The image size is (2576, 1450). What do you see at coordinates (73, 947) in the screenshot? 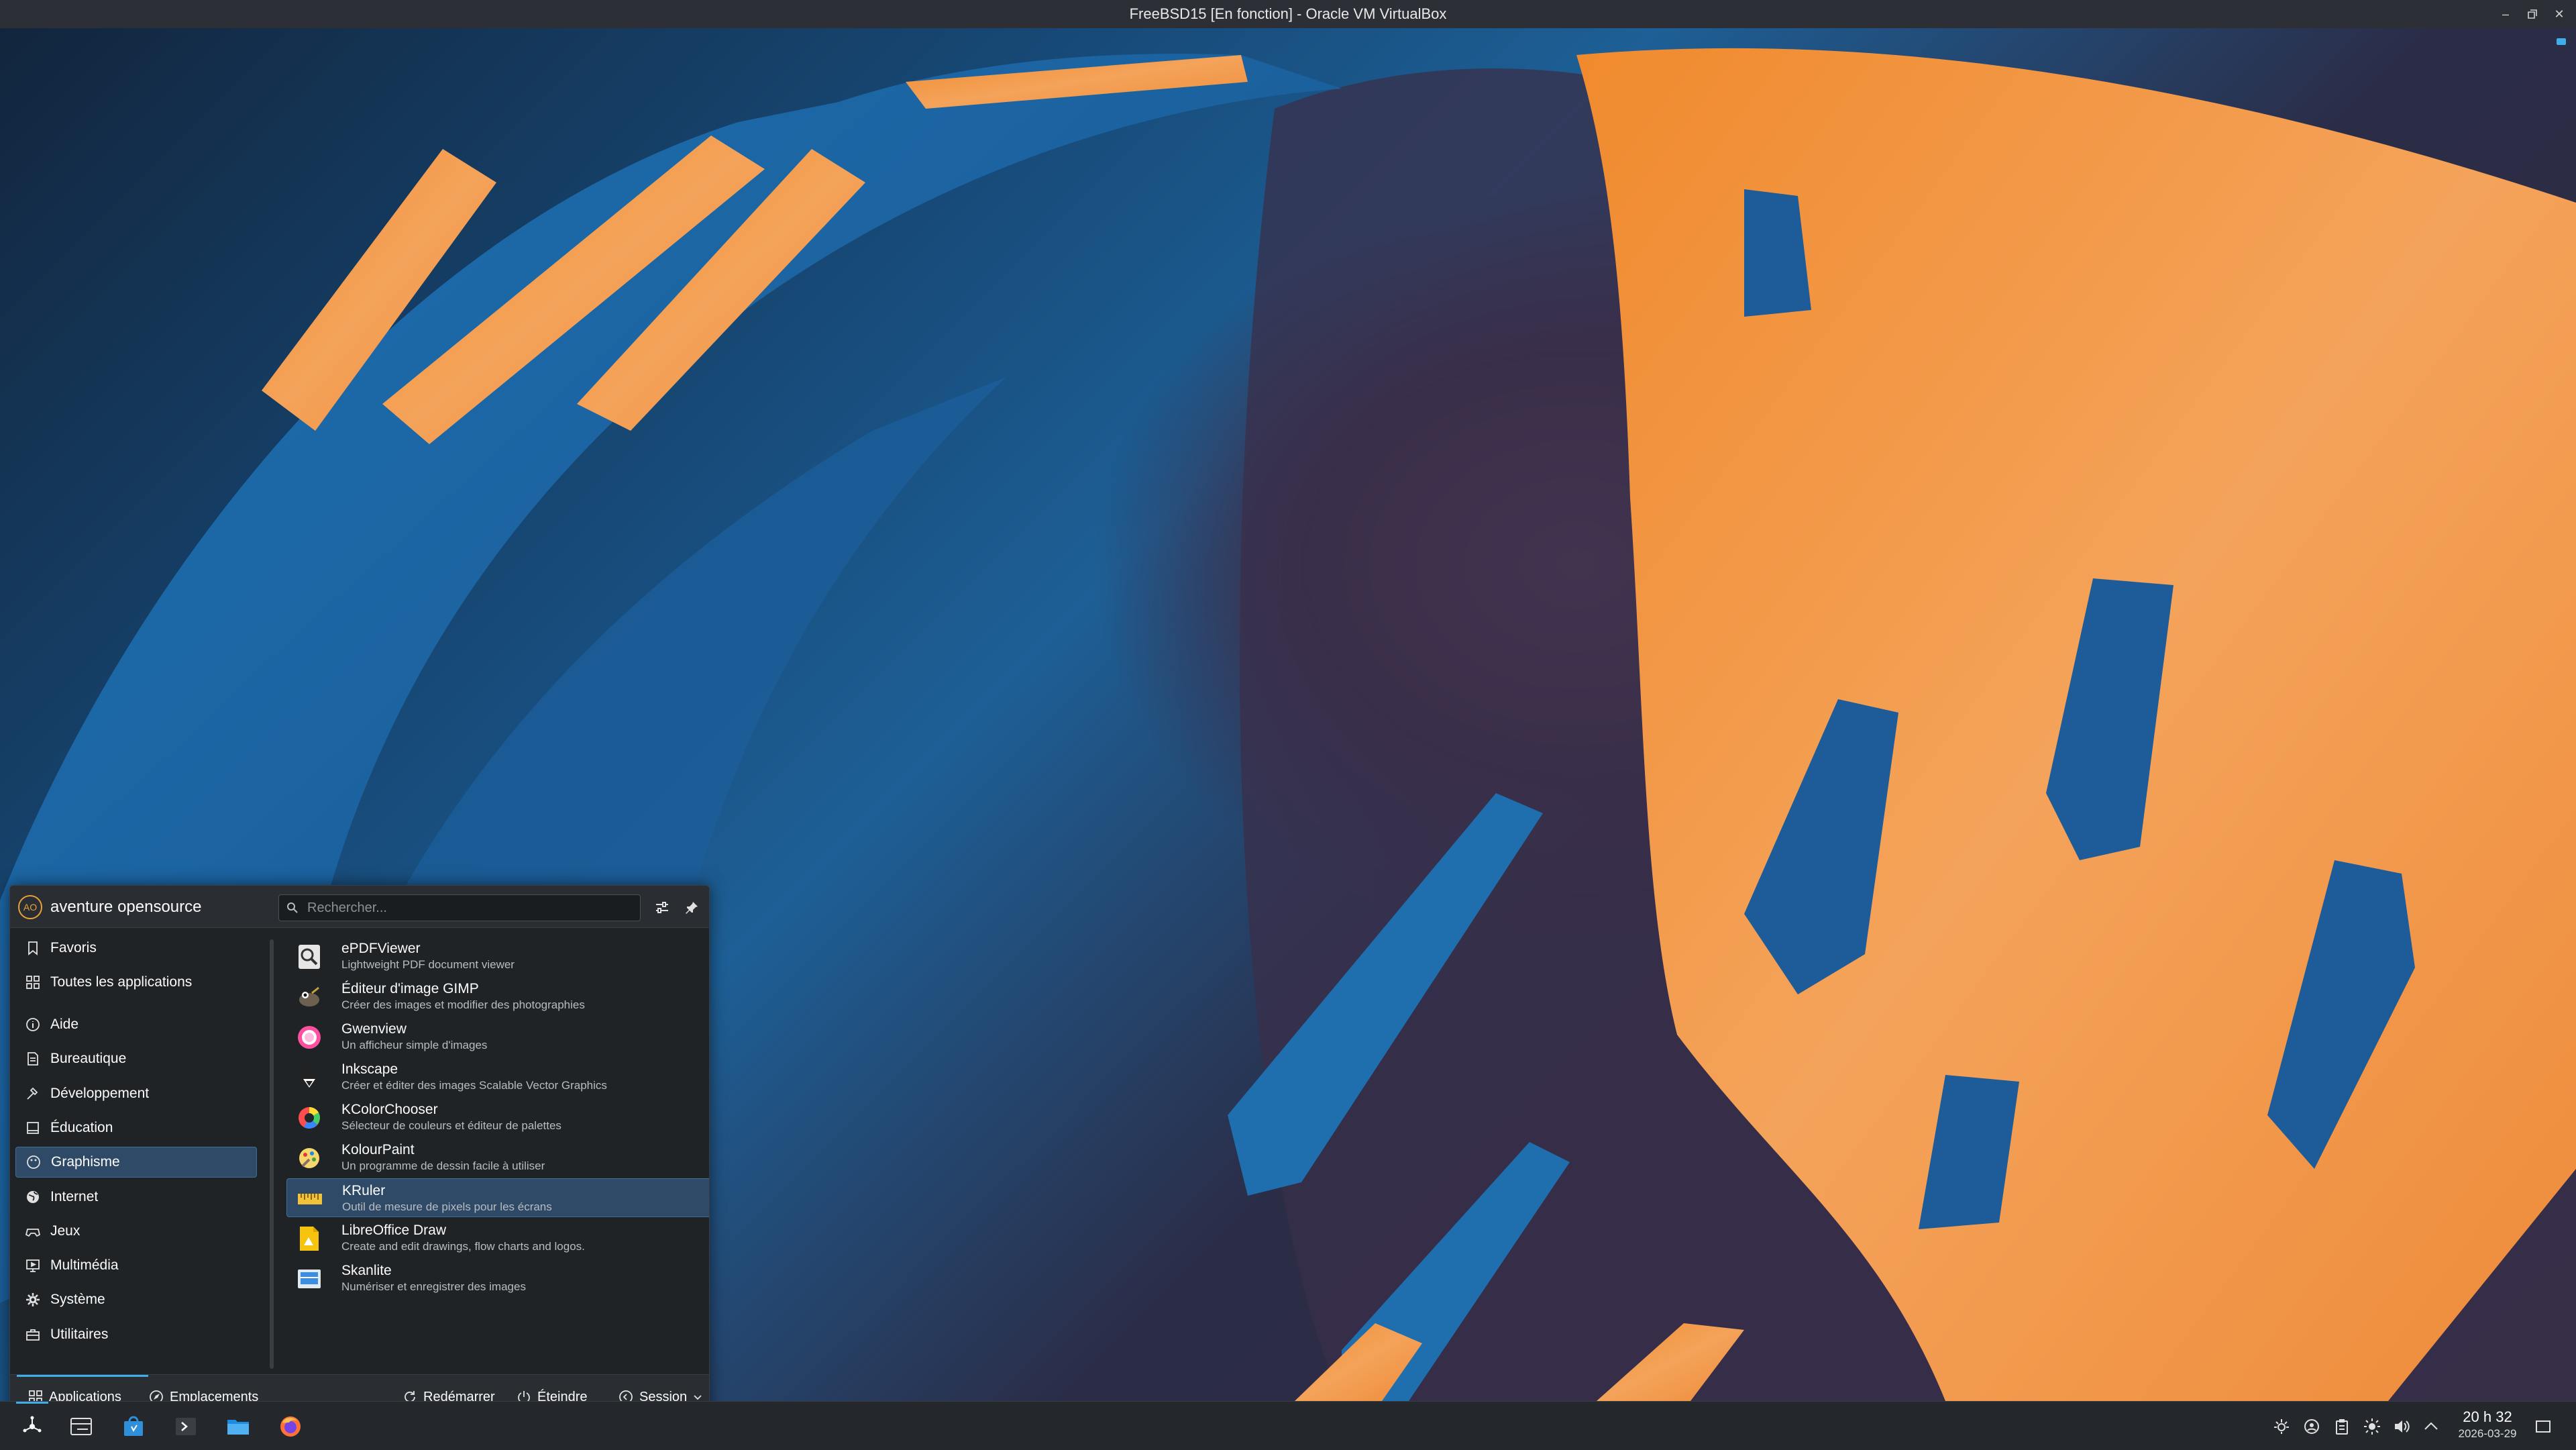
I see `category-label: Favoris` at bounding box center [73, 947].